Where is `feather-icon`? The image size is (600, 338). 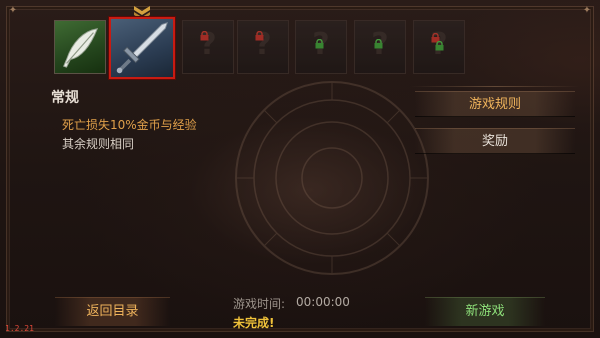
feather-icon is located at coordinates (81, 48).